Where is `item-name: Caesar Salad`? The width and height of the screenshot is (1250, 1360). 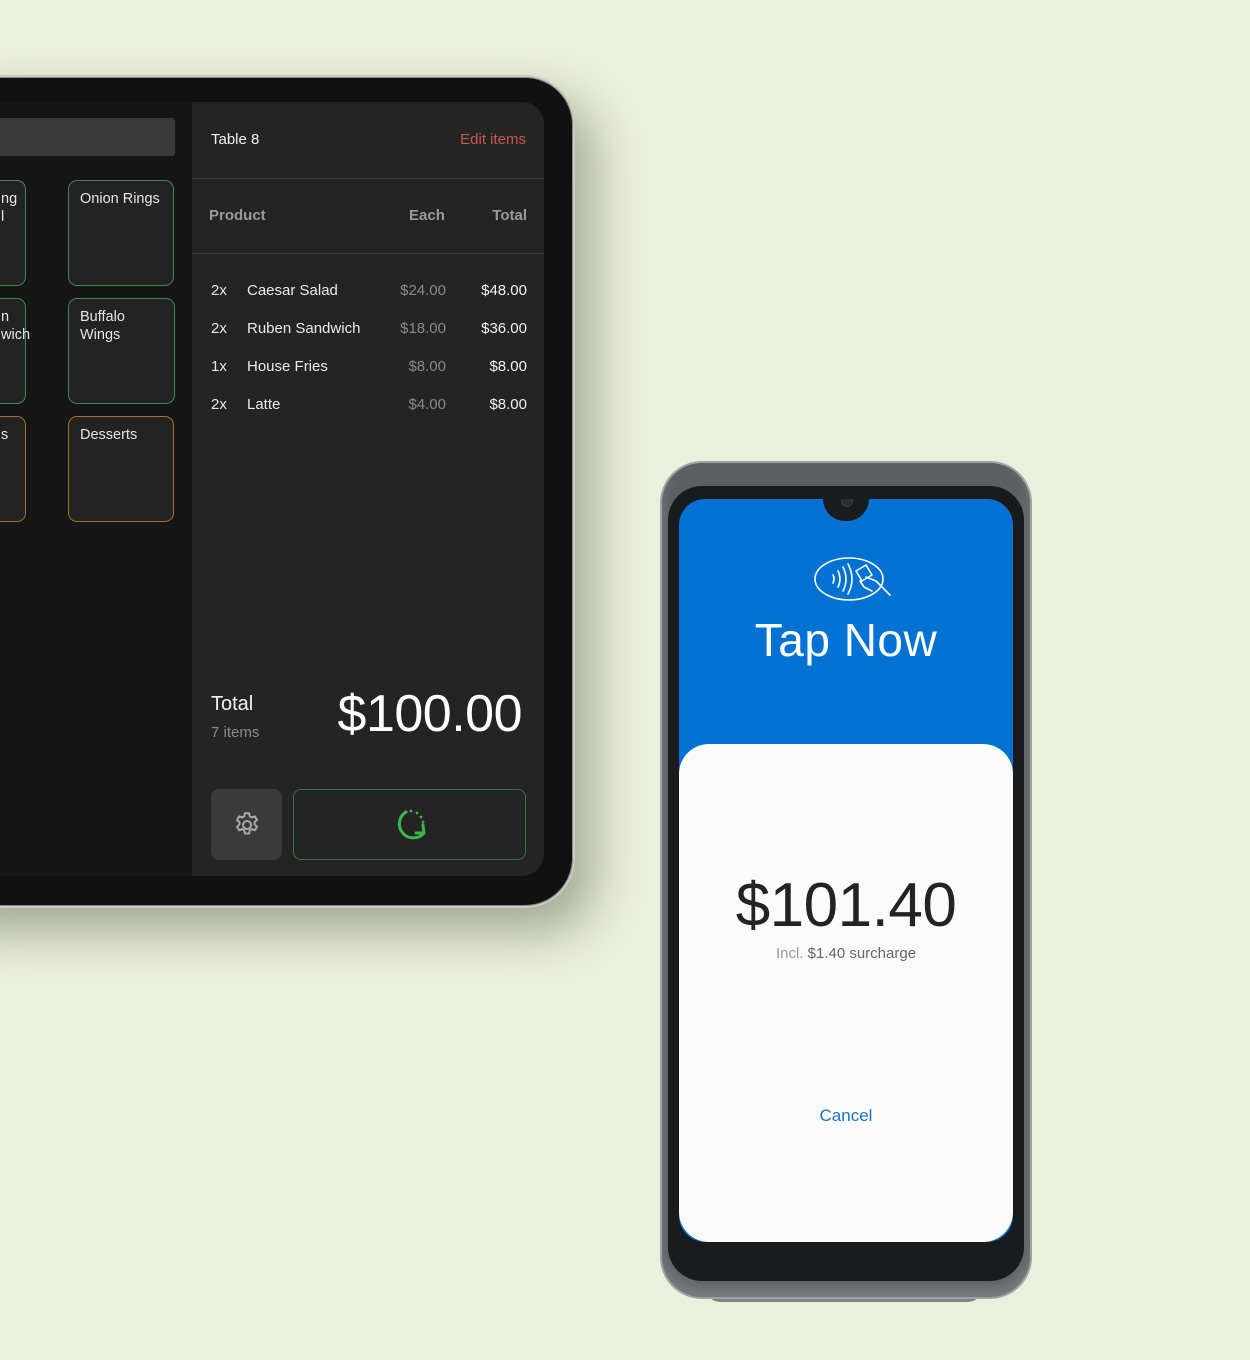 item-name: Caesar Salad is located at coordinates (292, 290).